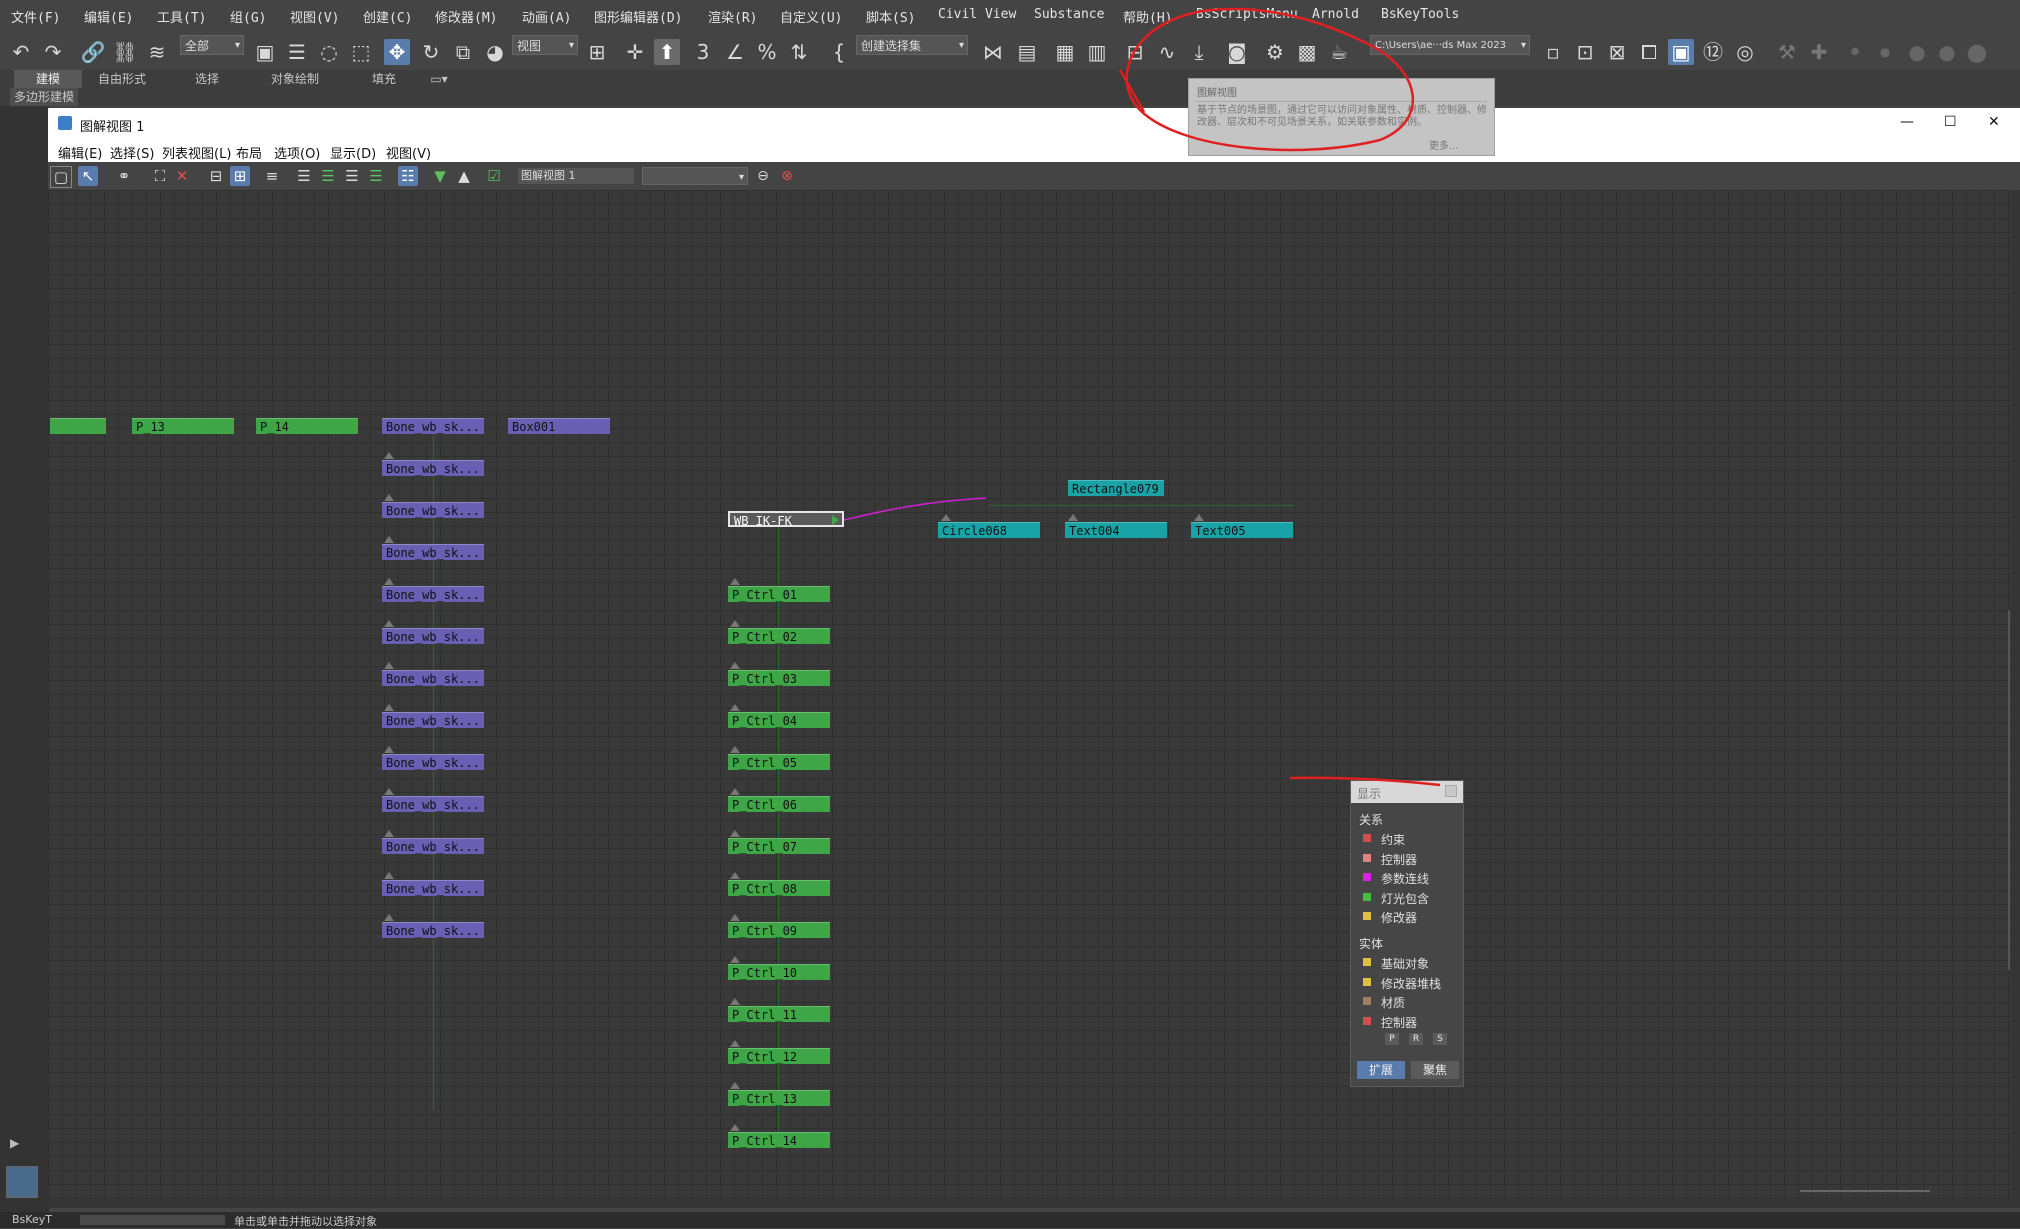 The image size is (2020, 1229). What do you see at coordinates (1950, 122) in the screenshot?
I see `maximize-button: ☐` at bounding box center [1950, 122].